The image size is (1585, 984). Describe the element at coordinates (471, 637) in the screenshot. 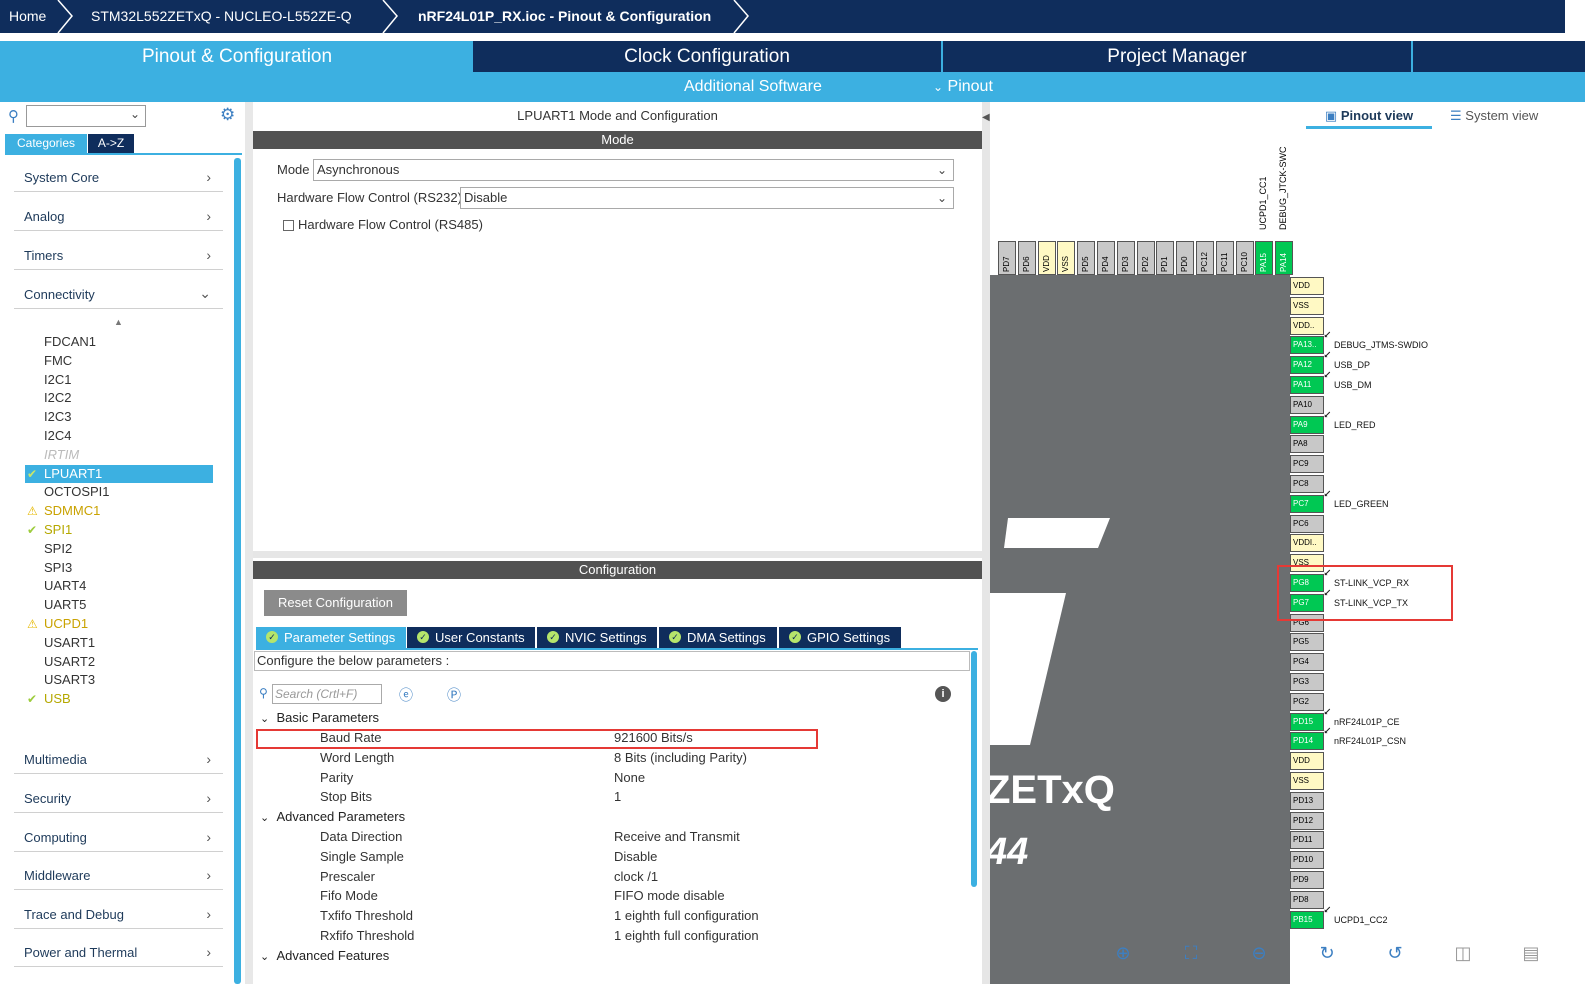

I see `tab-user-constants: ✓ User Constants` at that location.